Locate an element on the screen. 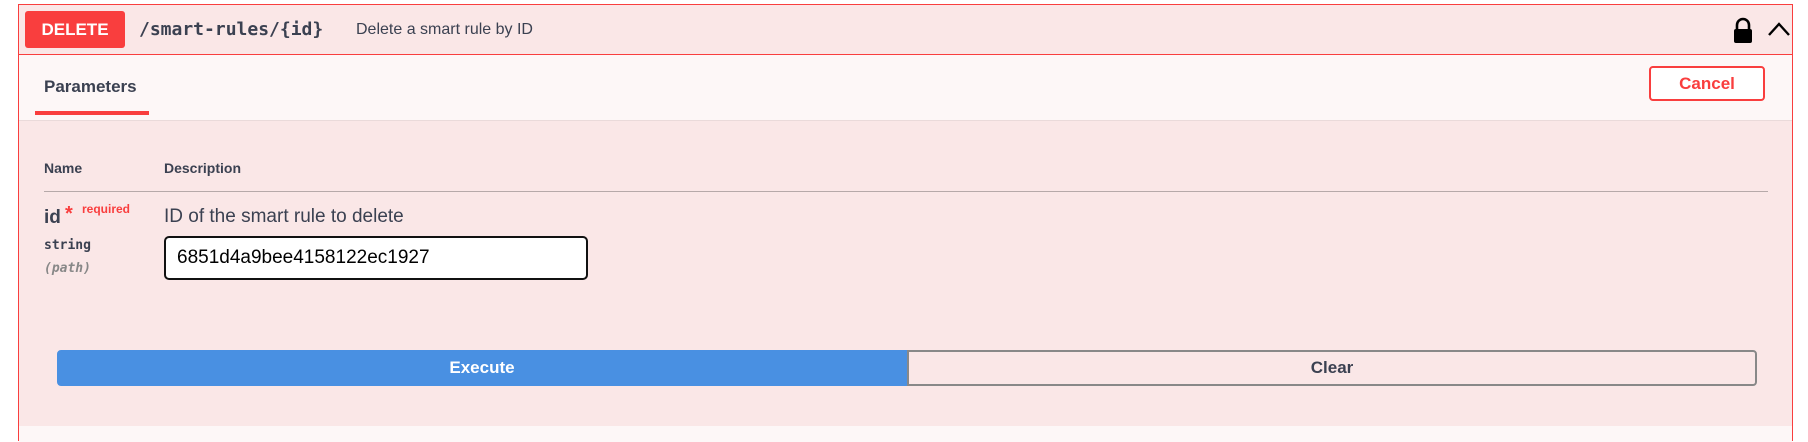 The image size is (1808, 442). active-tab-indicator is located at coordinates (92, 113).